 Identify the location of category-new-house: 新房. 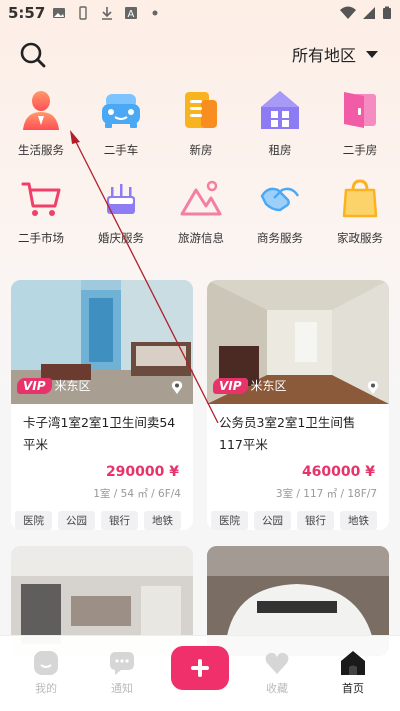
(201, 123).